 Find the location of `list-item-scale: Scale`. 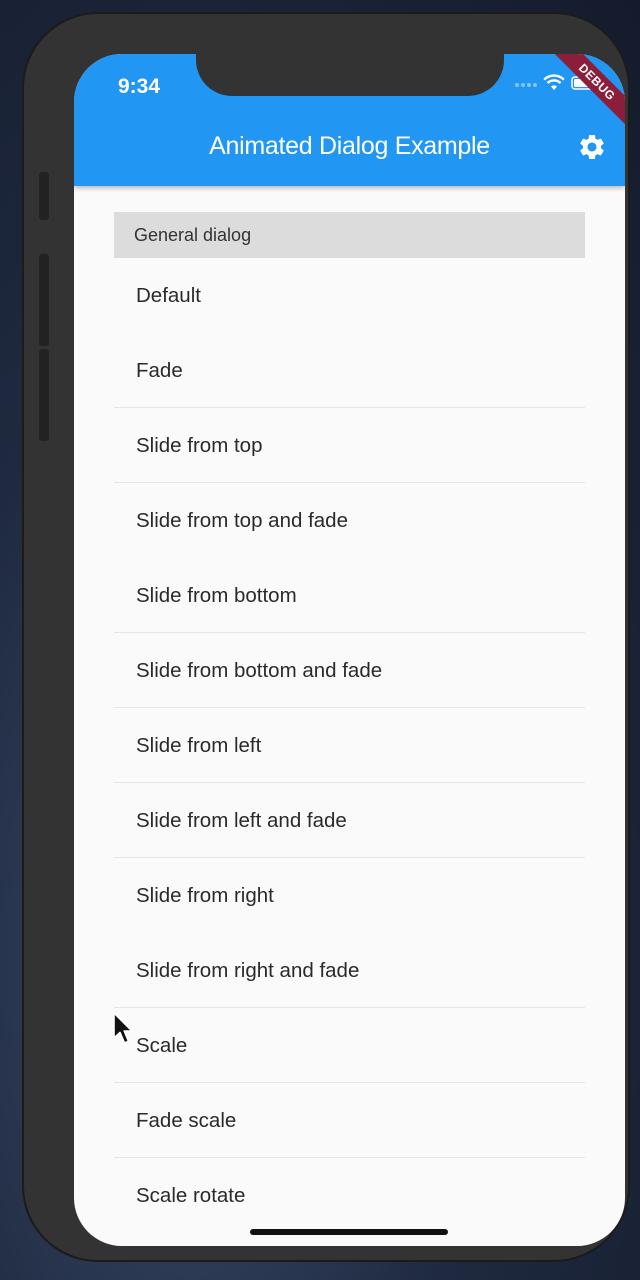

list-item-scale: Scale is located at coordinates (349, 1045).